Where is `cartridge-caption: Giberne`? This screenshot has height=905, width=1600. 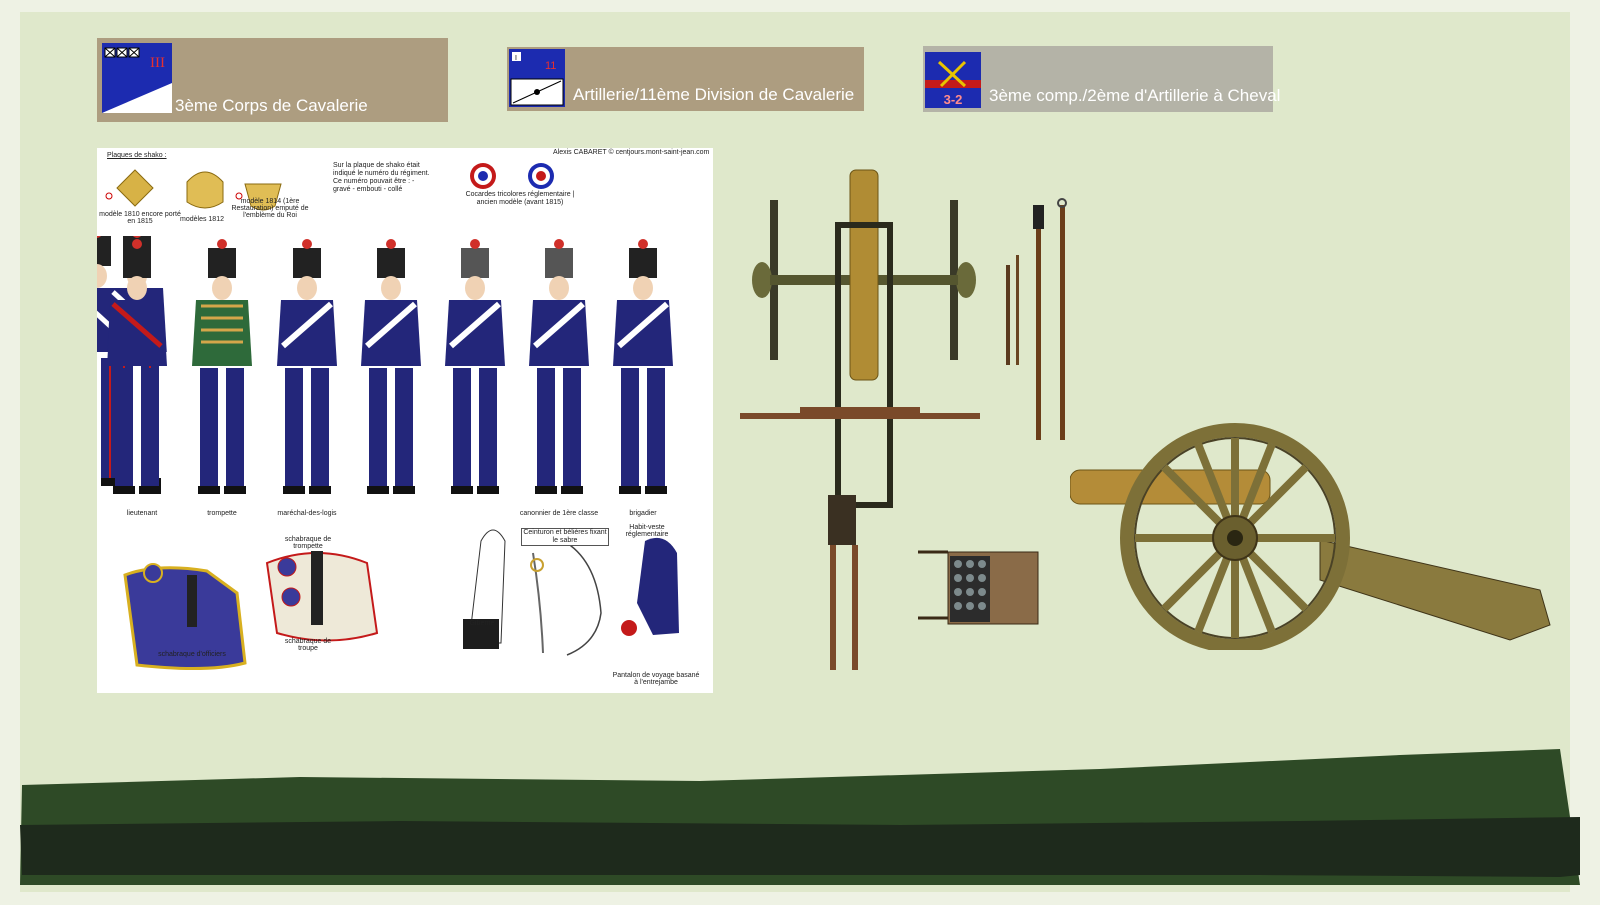
cartridge-caption: Giberne is located at coordinates (482, 623).